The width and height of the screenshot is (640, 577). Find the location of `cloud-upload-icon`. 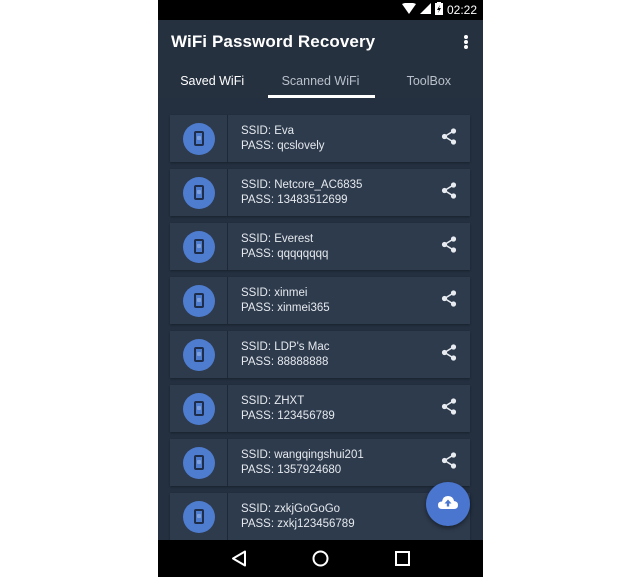

cloud-upload-icon is located at coordinates (448, 504).